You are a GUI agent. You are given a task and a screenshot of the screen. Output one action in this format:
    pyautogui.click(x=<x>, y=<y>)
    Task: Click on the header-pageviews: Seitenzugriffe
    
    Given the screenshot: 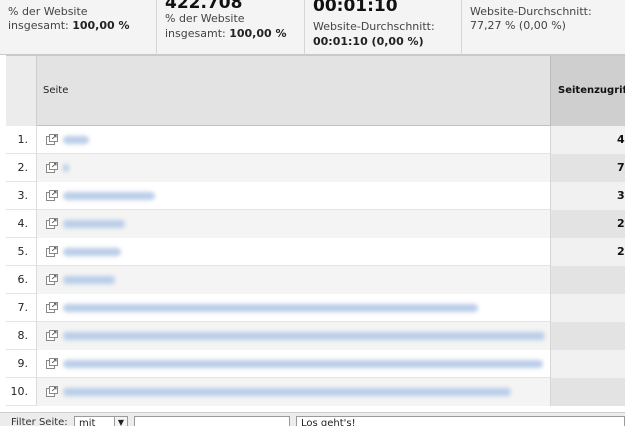 What is the action you would take?
    pyautogui.click(x=587, y=91)
    